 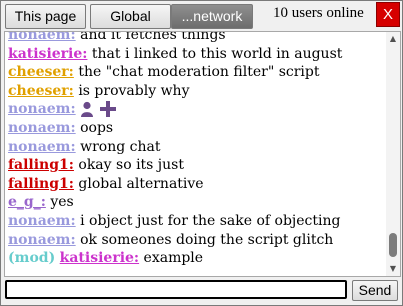 What do you see at coordinates (197, 91) in the screenshot?
I see `chat-message: cheeser: is provably why` at bounding box center [197, 91].